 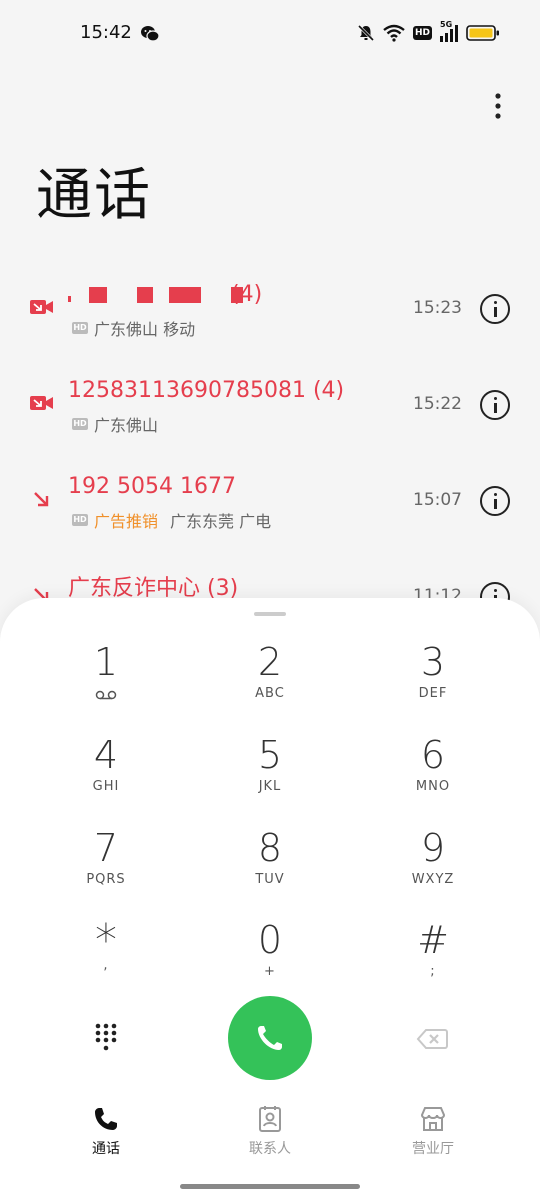 I want to click on key-digit: 3, so click(x=433, y=662).